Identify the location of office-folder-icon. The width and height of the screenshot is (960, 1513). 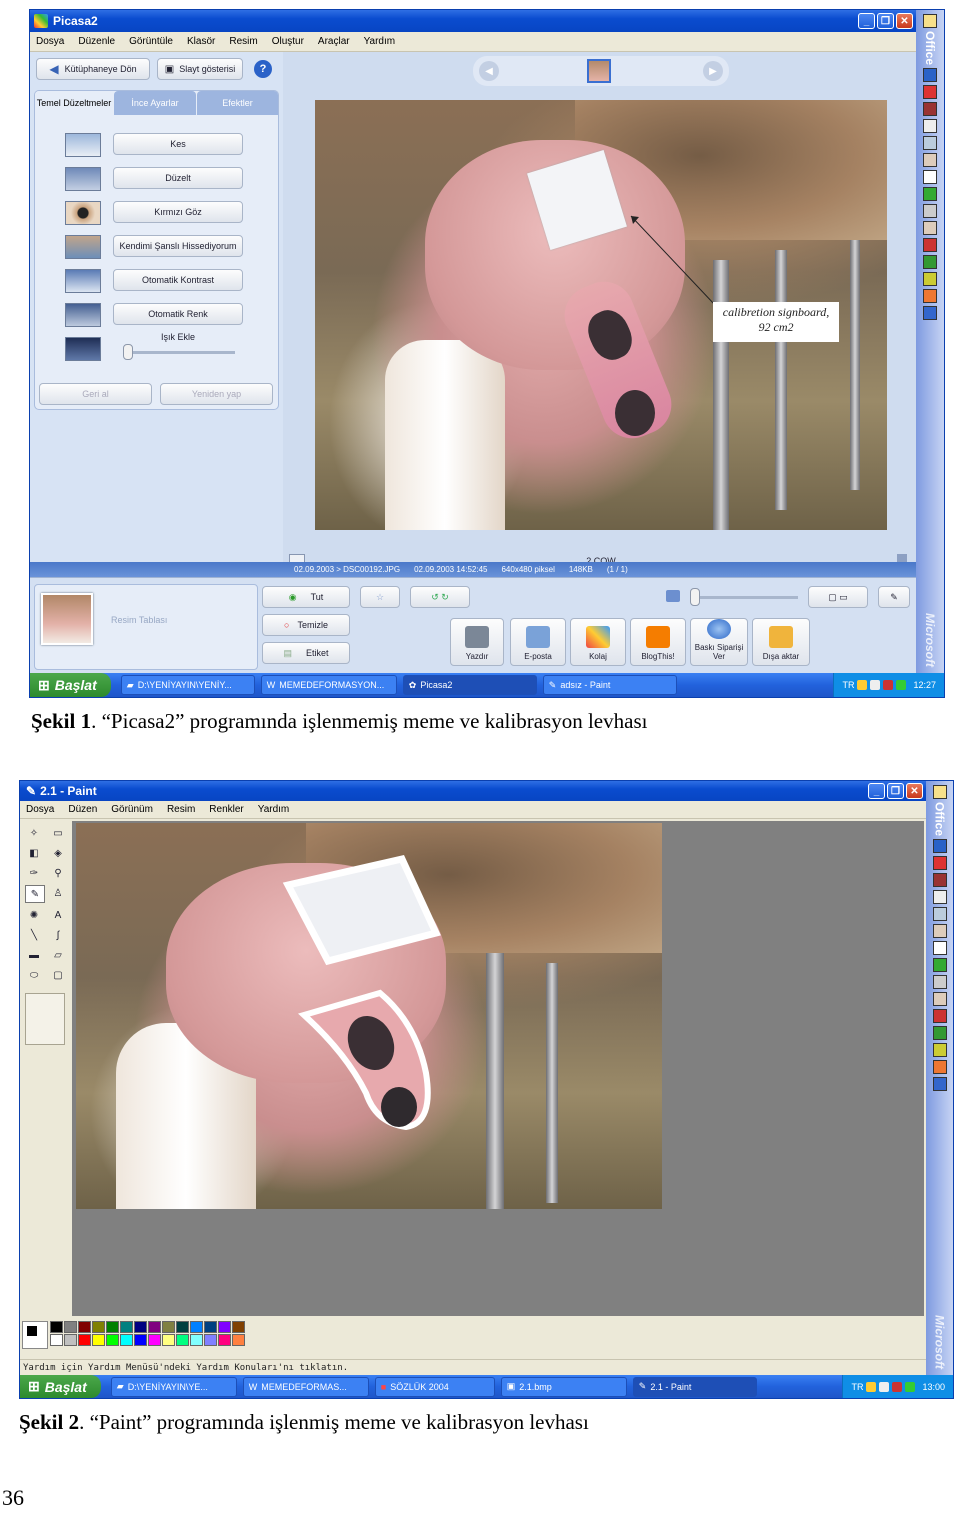
(939, 792).